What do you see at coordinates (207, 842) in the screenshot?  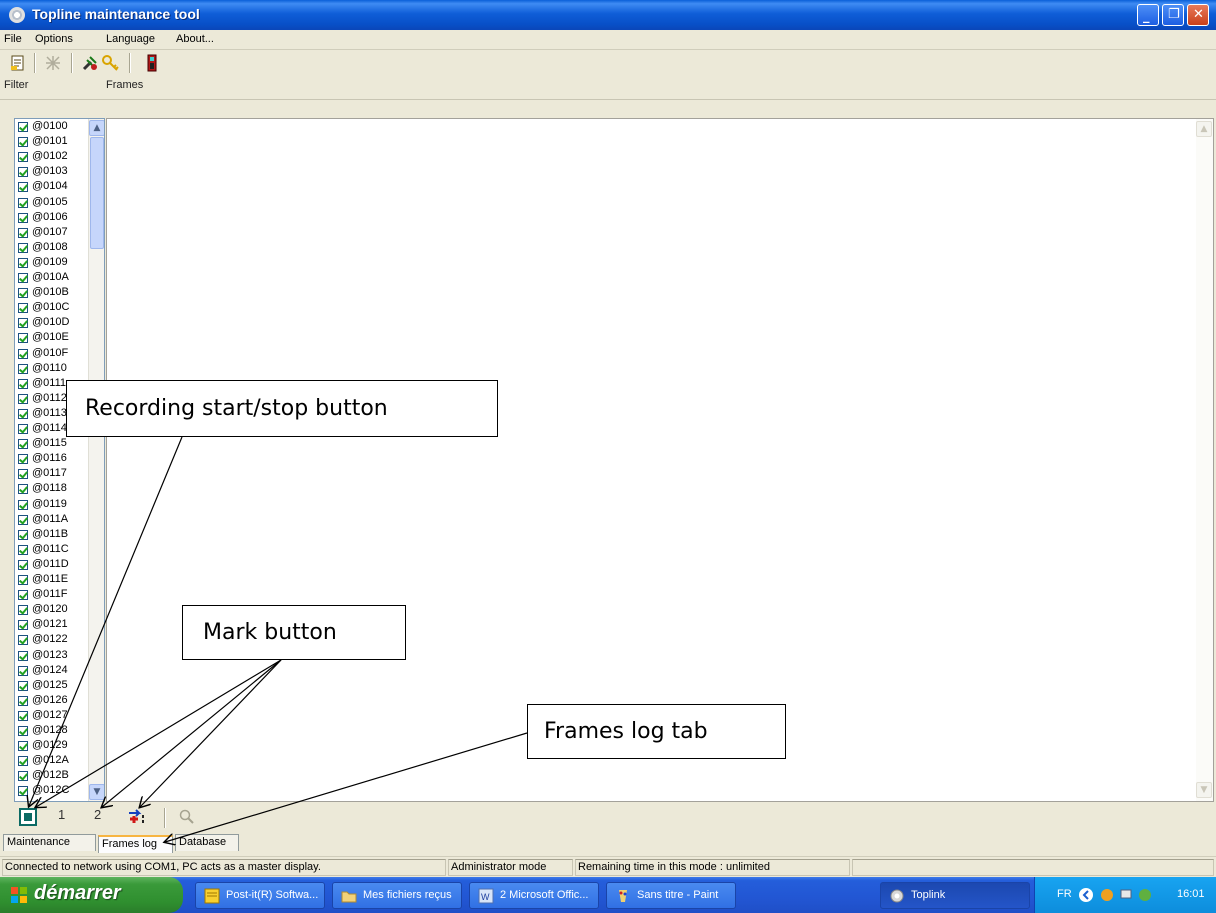 I see `tab-database: Database` at bounding box center [207, 842].